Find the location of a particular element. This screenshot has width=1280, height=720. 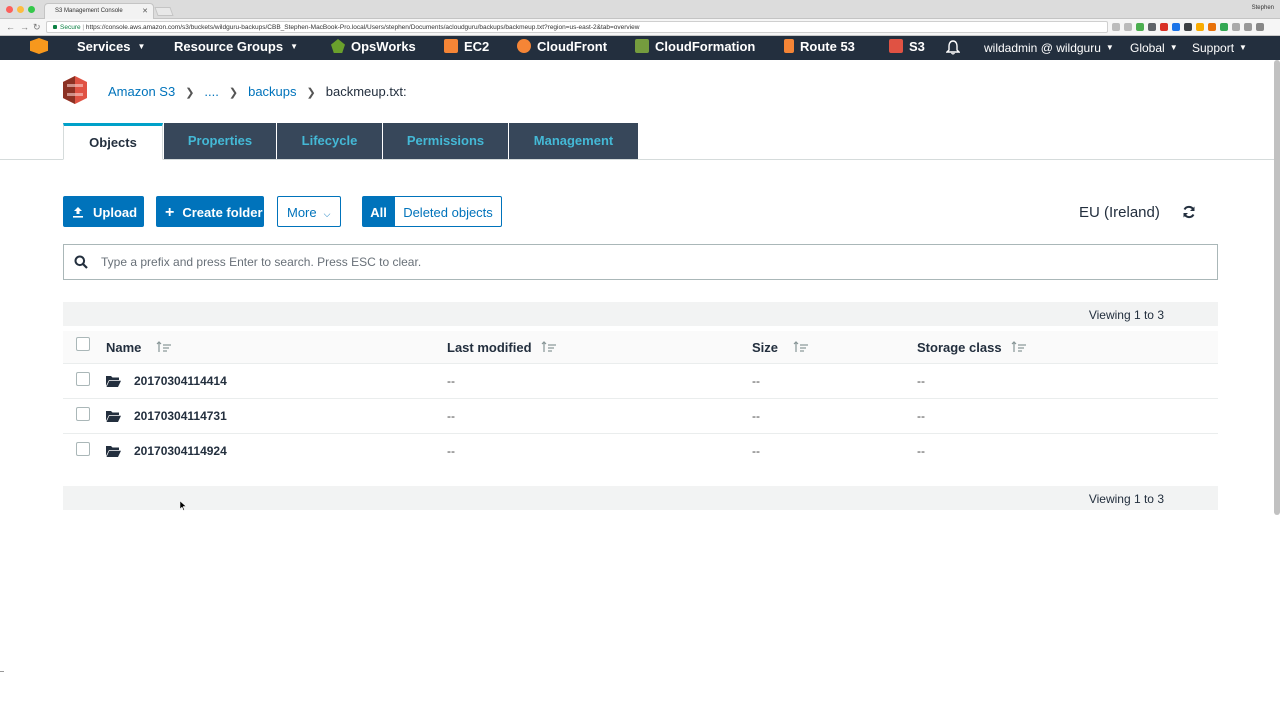

close-tab-icon: ✕ is located at coordinates (145, 11).